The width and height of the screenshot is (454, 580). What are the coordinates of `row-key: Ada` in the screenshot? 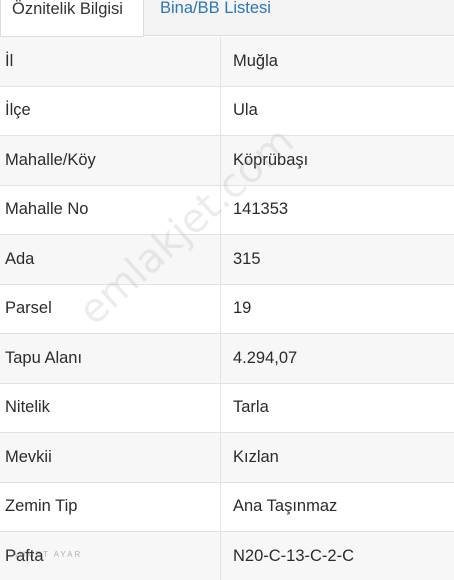 It's located at (110, 259).